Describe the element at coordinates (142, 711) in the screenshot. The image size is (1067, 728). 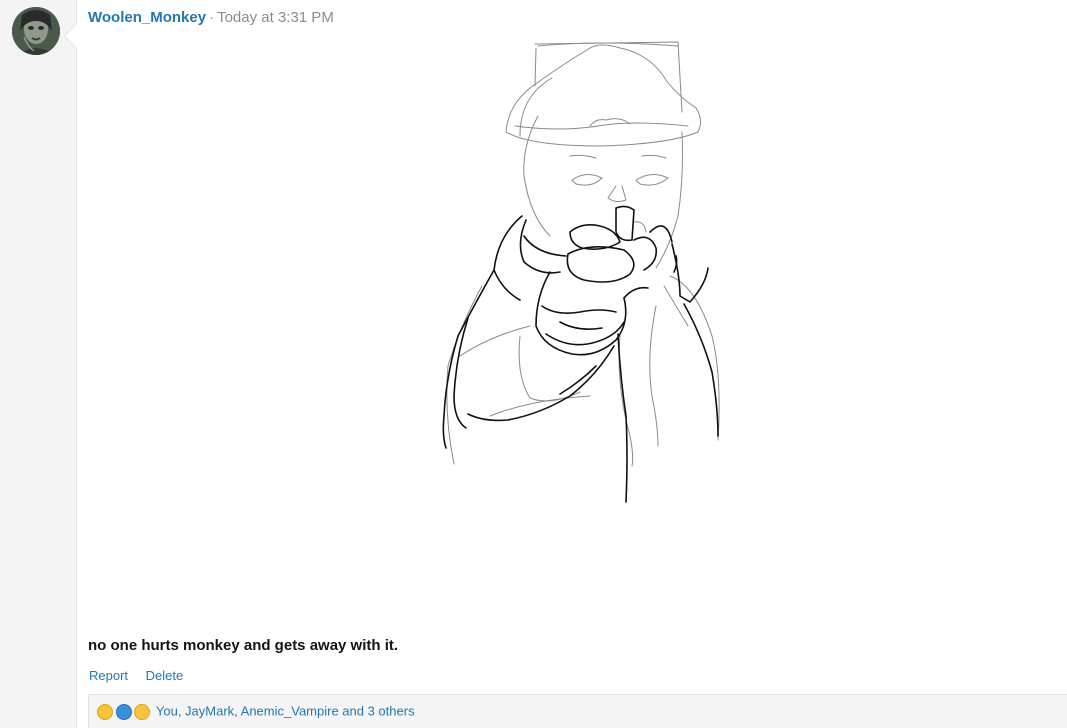
I see `wow-reaction-icon` at that location.